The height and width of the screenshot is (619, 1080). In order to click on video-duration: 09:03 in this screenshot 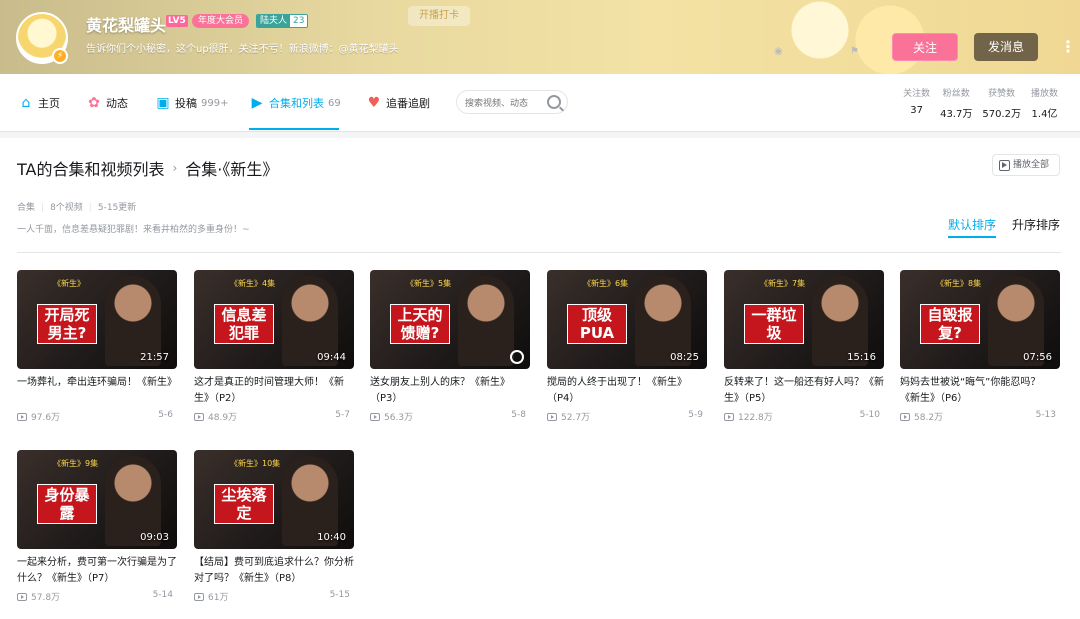, I will do `click(154, 537)`.